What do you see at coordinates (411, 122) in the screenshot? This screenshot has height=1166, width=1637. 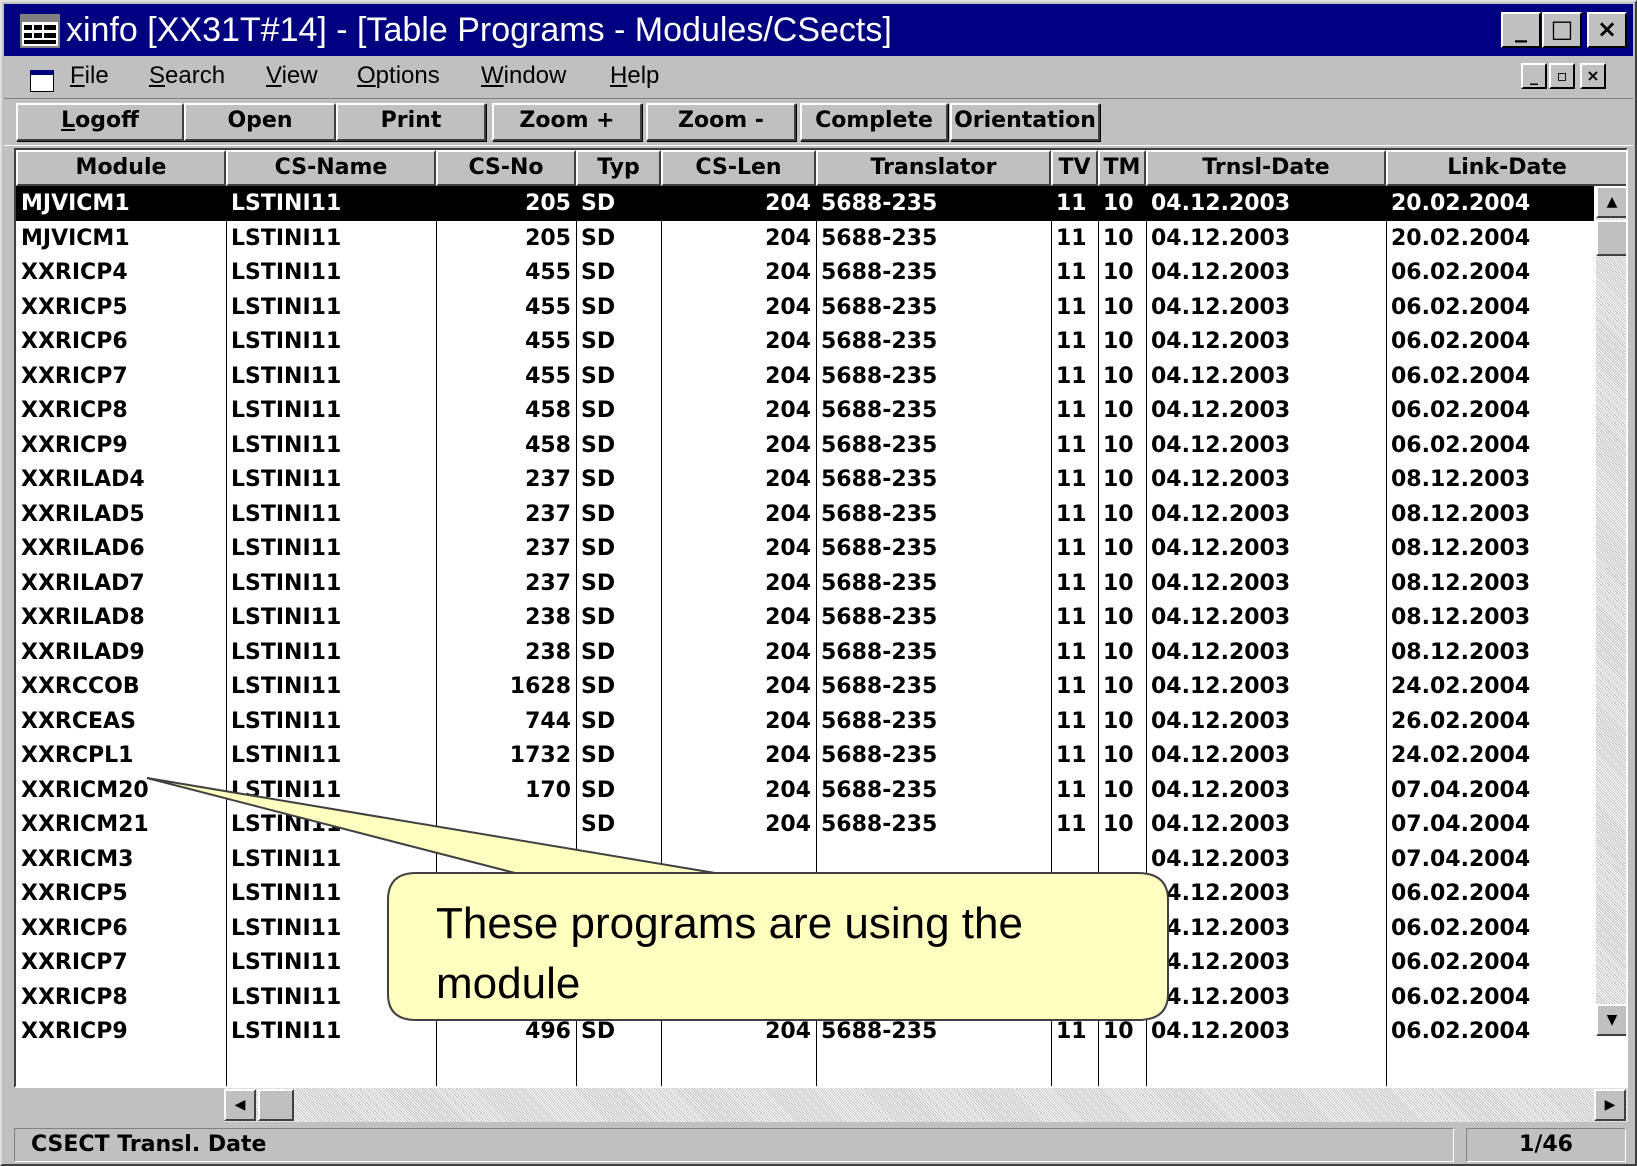 I see `print-button: Print` at bounding box center [411, 122].